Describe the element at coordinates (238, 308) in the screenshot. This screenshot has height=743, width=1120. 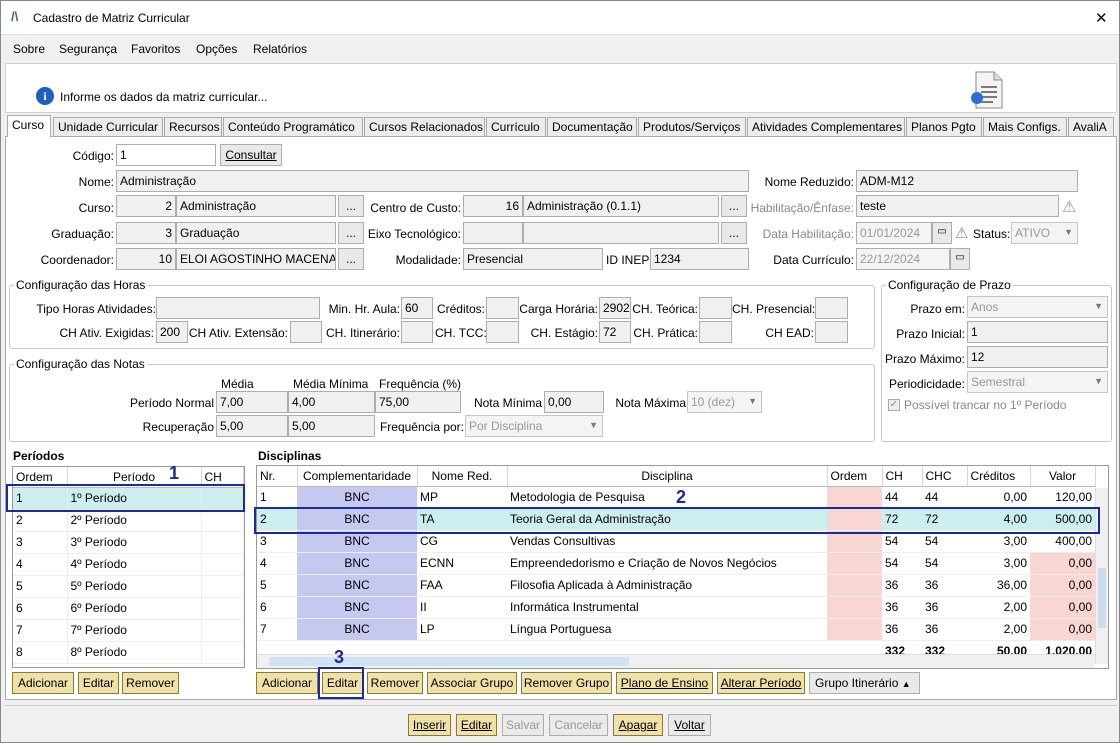
I see `tipo-horas-input` at that location.